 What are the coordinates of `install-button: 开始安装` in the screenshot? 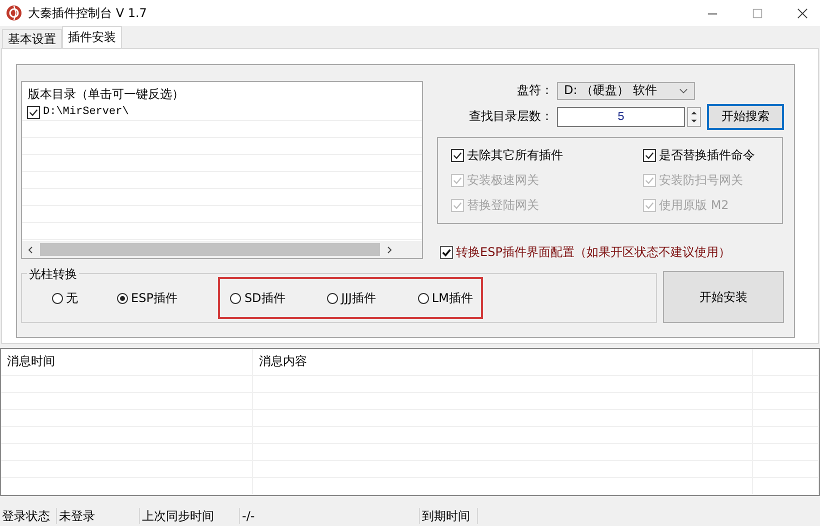 It's located at (723, 297).